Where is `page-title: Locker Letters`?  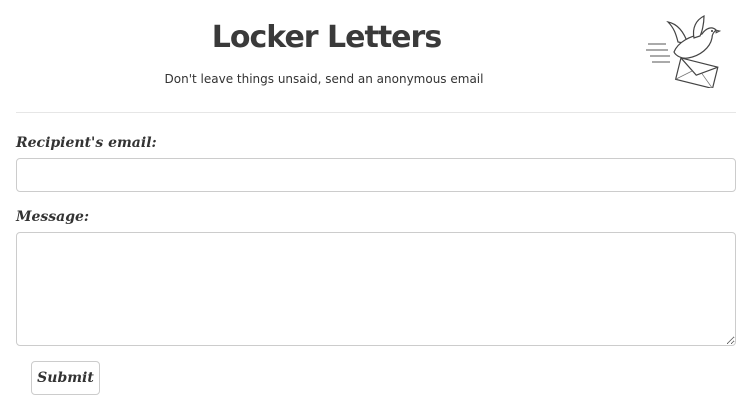 page-title: Locker Letters is located at coordinates (326, 37).